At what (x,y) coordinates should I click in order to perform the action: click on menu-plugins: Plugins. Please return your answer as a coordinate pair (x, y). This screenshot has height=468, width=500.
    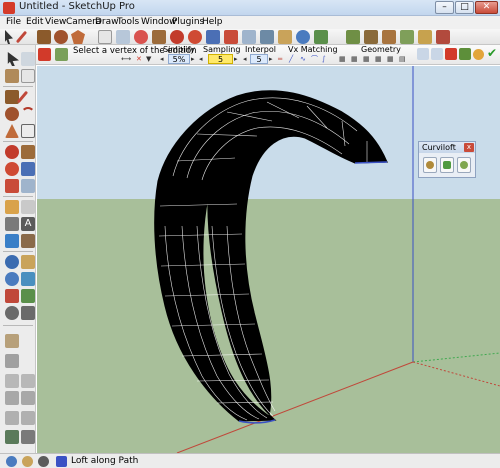
    Looking at the image, I should click on (188, 22).